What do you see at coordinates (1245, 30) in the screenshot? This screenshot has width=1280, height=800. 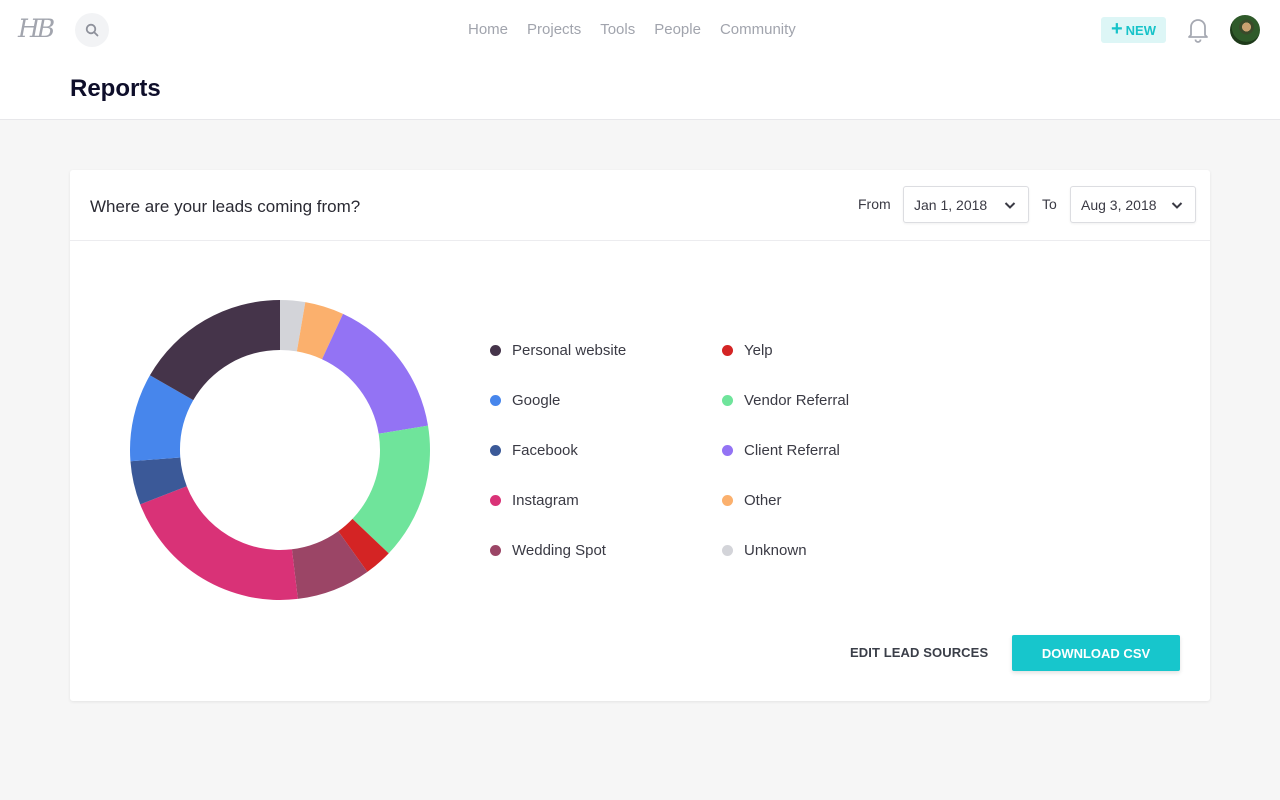 I see `user-avatar` at bounding box center [1245, 30].